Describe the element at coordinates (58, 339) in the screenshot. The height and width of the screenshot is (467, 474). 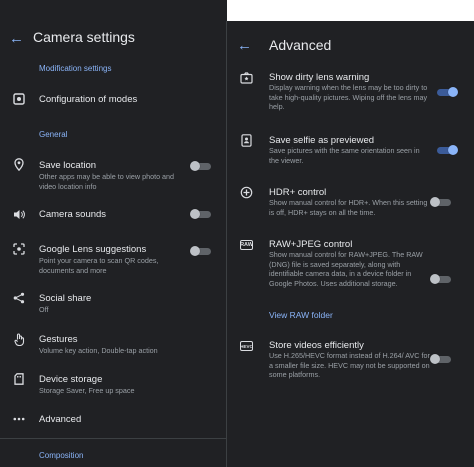
I see `gestures-label: Gestures` at that location.